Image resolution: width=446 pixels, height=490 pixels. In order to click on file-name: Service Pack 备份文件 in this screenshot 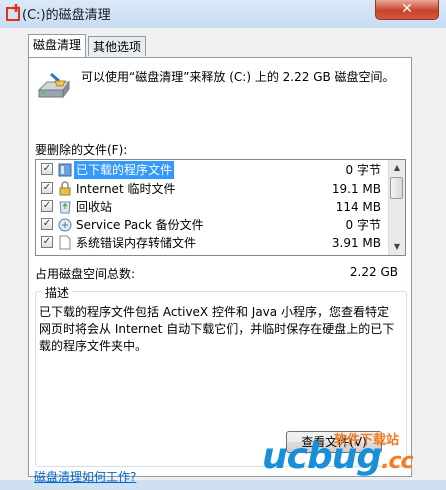, I will do `click(140, 225)`.